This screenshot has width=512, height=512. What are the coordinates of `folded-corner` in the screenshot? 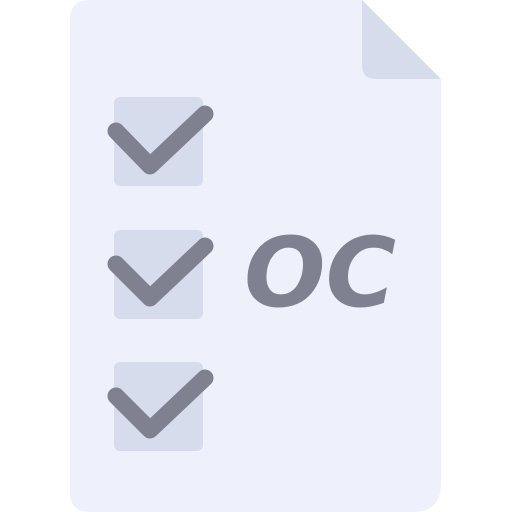 It's located at (401, 39).